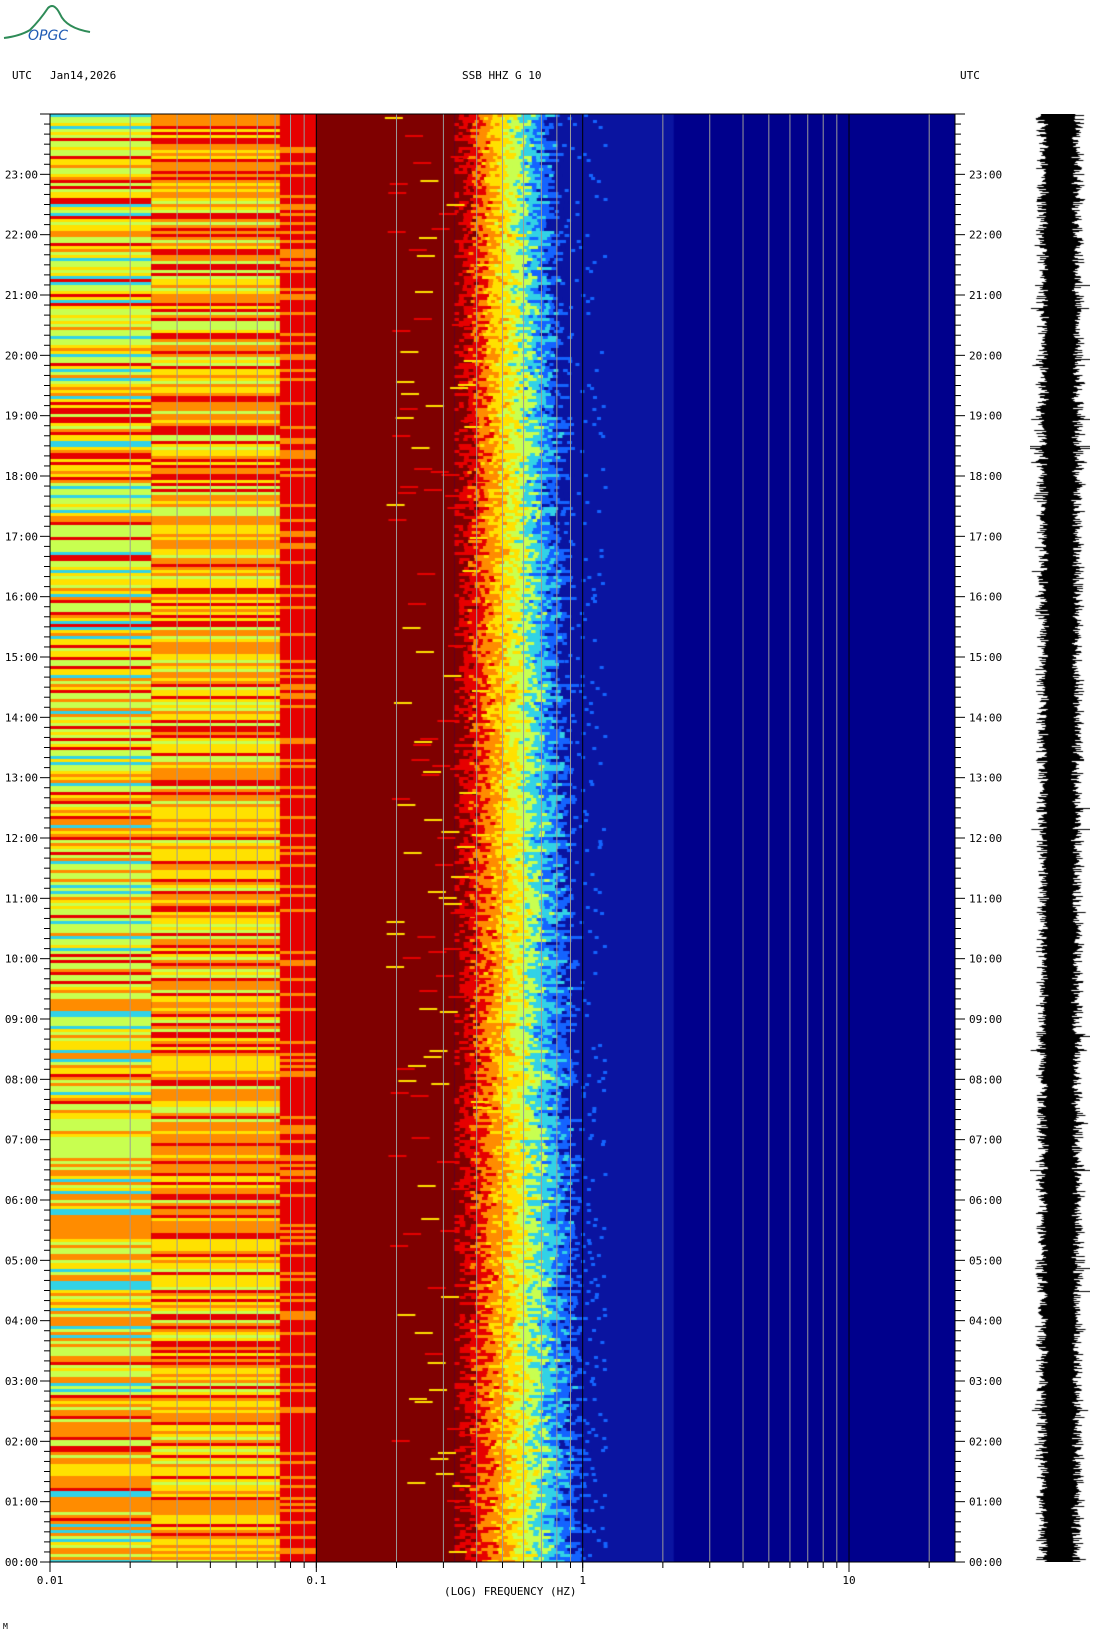  What do you see at coordinates (985, 295) in the screenshot?
I see `y-tick-label-right: 21:00` at bounding box center [985, 295].